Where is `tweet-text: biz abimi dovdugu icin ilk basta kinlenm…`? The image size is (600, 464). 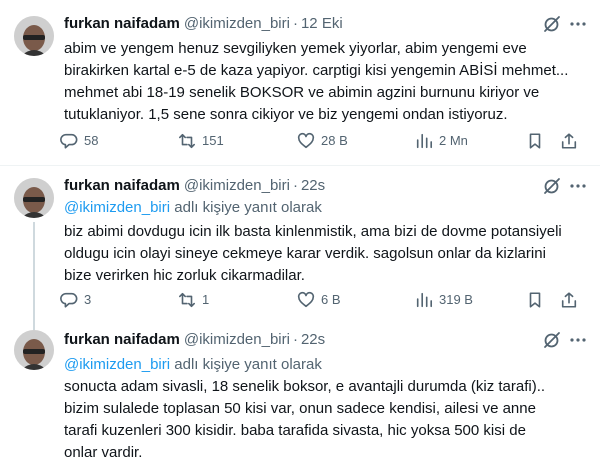 tweet-text: biz abimi dovdugu icin ilk basta kinlenm… is located at coordinates (313, 253).